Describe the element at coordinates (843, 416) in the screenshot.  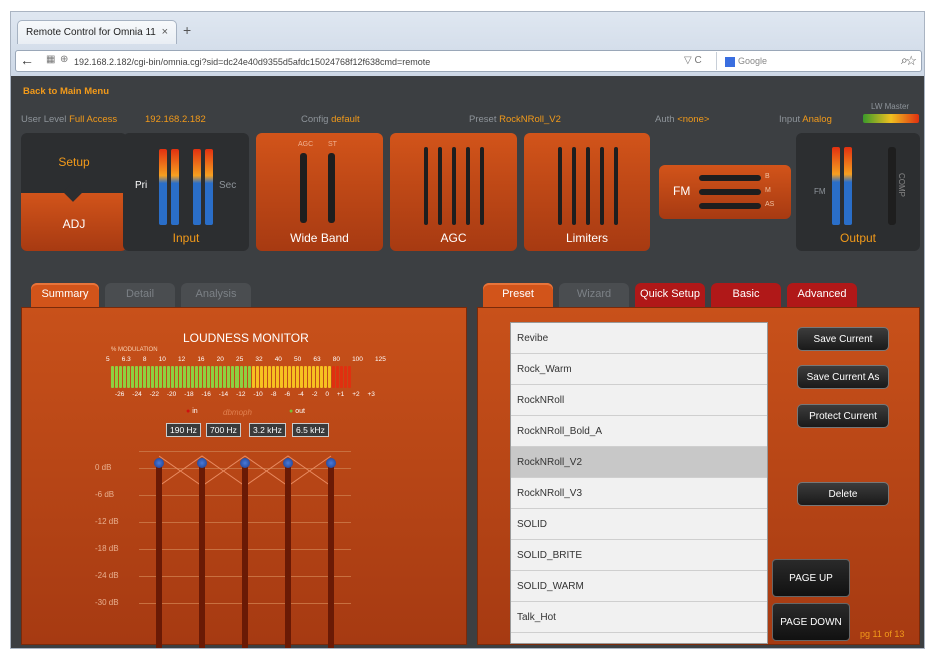
I see `protect-current-button: Protect Current` at that location.